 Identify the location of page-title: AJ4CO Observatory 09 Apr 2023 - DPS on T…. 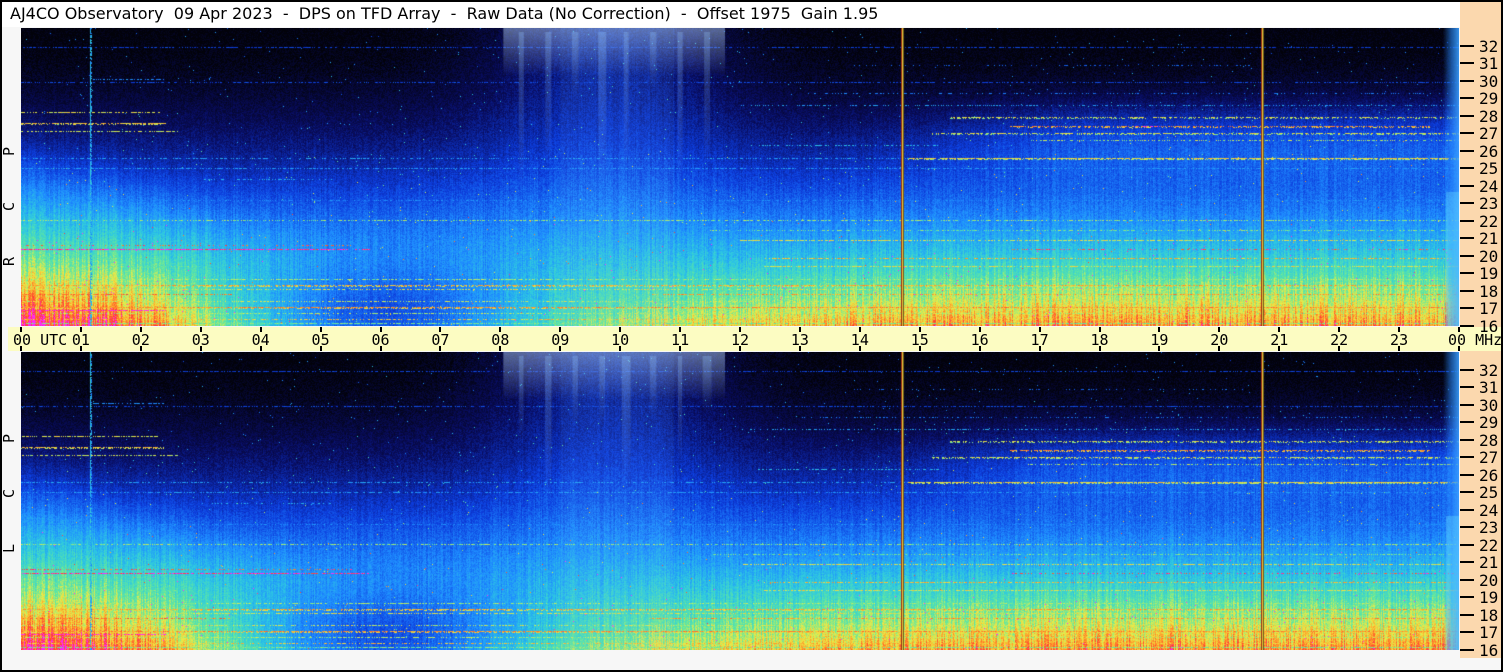
(444, 13).